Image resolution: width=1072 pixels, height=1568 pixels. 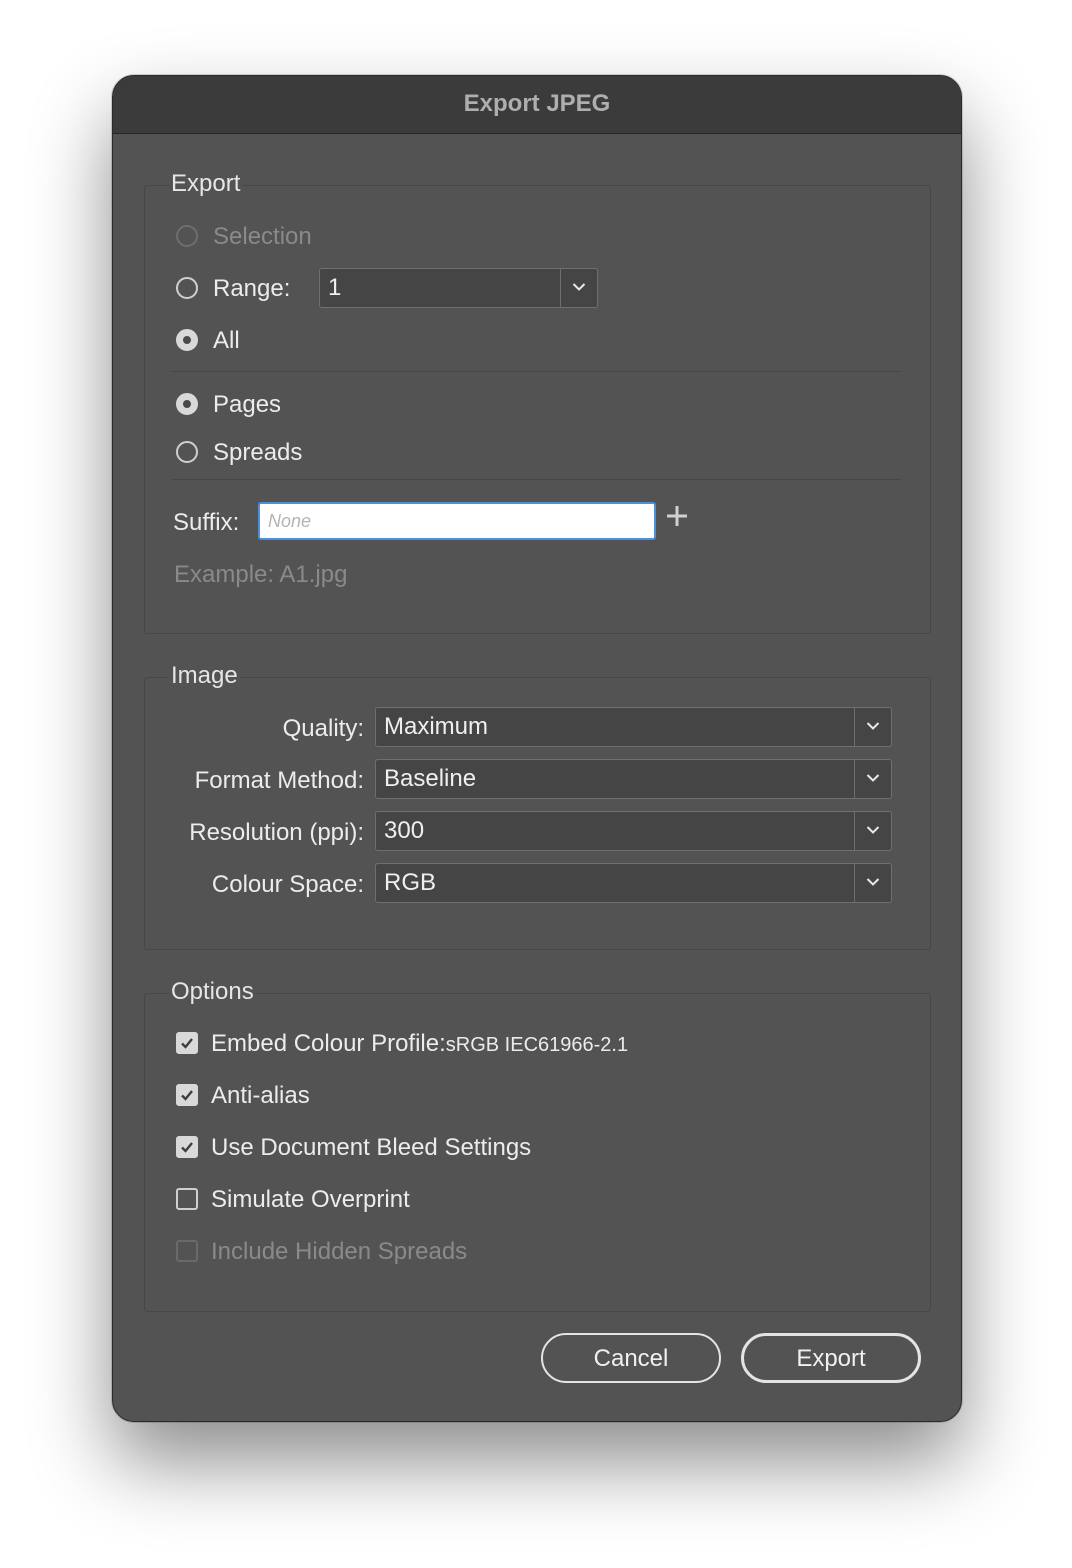 I want to click on resolution-dropdown-button, so click(x=872, y=831).